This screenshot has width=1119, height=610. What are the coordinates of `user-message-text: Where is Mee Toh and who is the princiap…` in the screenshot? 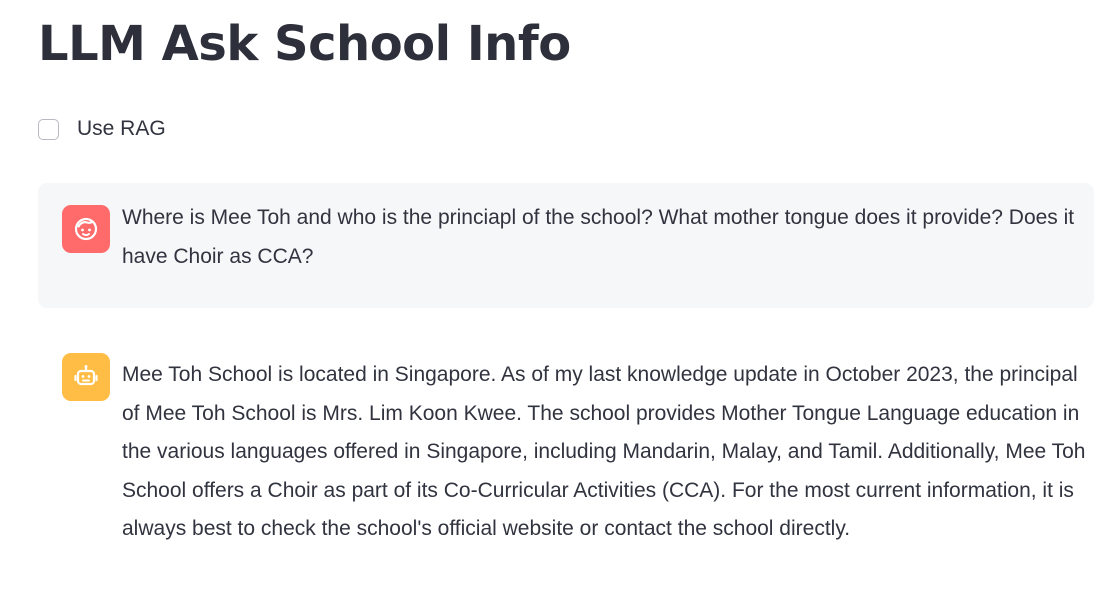 It's located at (598, 237).